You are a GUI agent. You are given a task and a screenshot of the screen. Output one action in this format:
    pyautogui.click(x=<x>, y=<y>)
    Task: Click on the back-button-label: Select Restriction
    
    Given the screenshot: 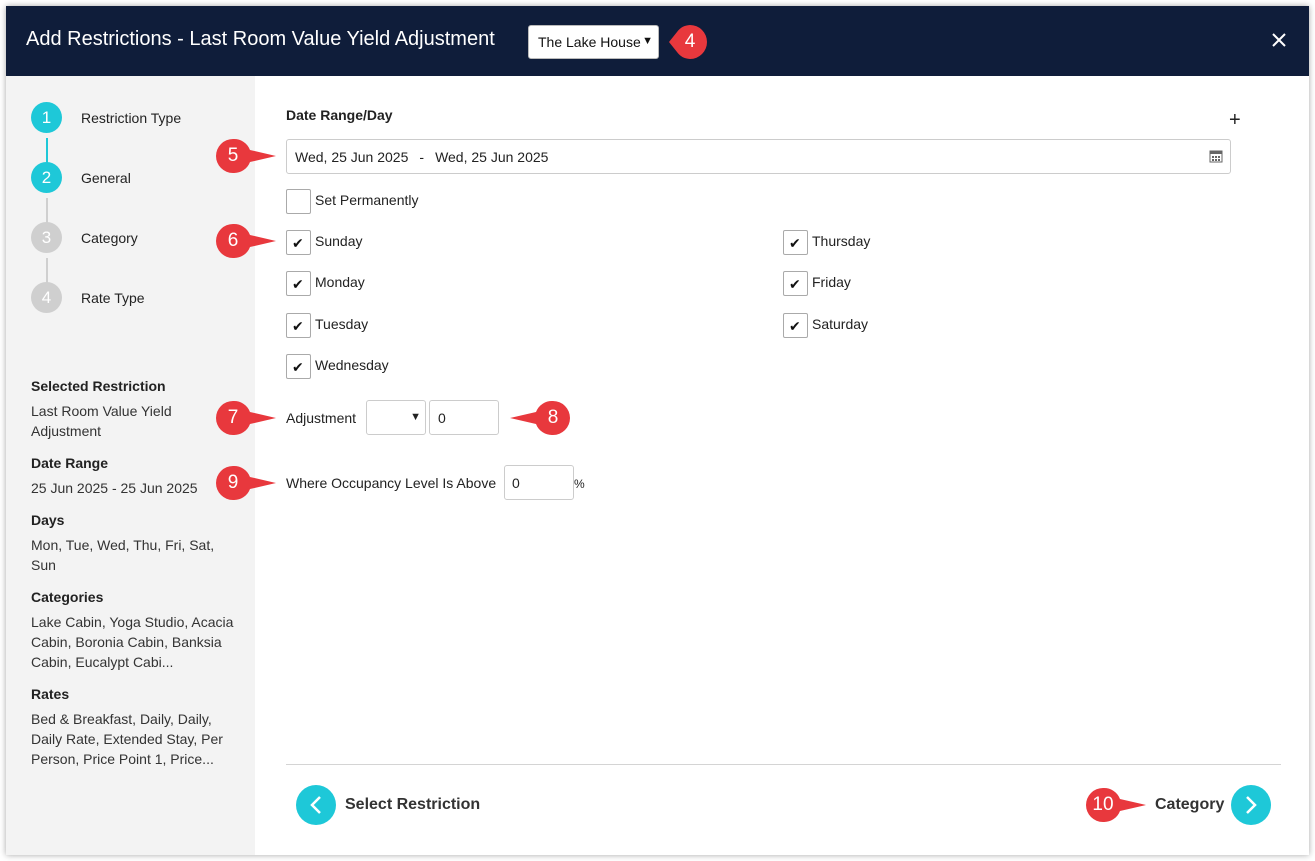 What is the action you would take?
    pyautogui.click(x=412, y=805)
    